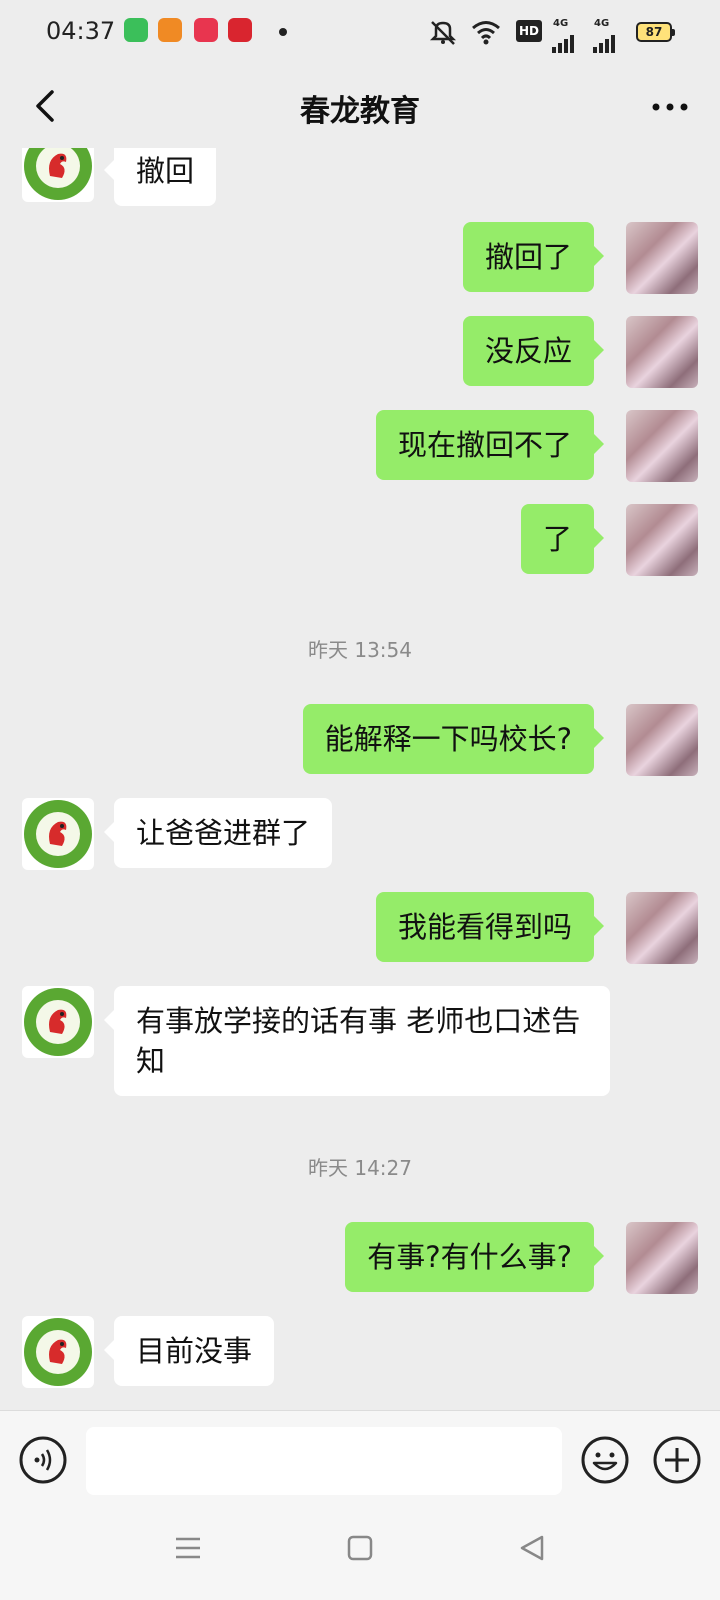 Image resolution: width=720 pixels, height=1600 pixels. What do you see at coordinates (324, 1461) in the screenshot?
I see `message-input` at bounding box center [324, 1461].